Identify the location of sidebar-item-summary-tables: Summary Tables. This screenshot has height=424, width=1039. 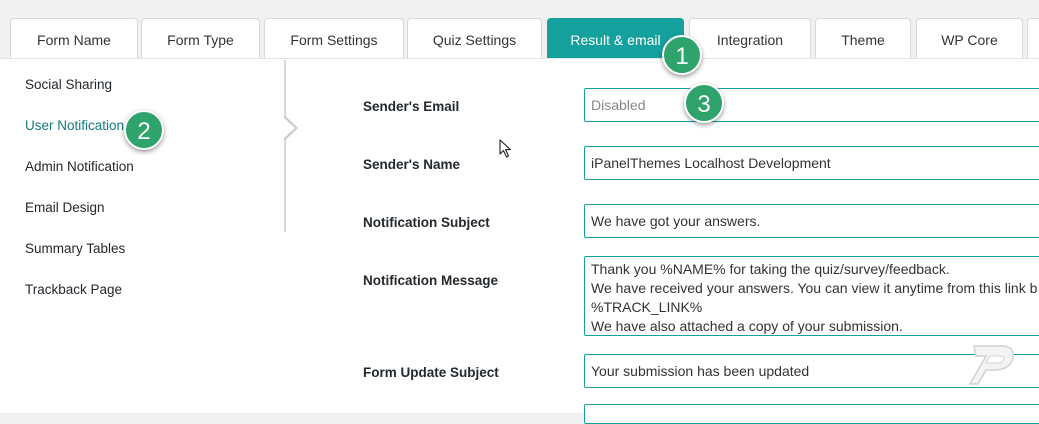
(75, 248).